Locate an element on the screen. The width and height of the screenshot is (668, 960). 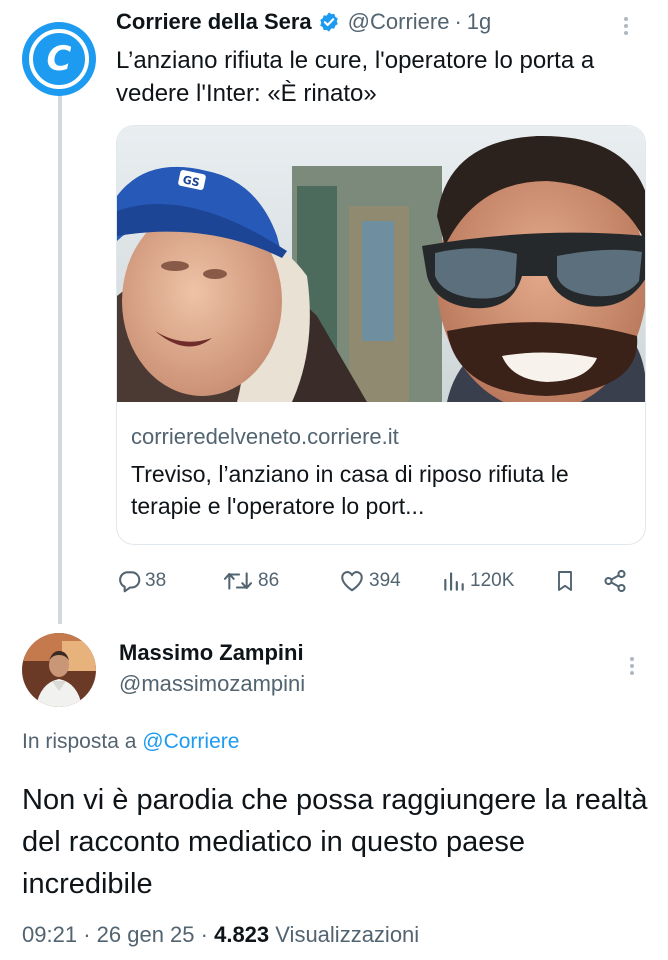
reply-author: Massimo Zampini @massimozampini is located at coordinates (212, 668).